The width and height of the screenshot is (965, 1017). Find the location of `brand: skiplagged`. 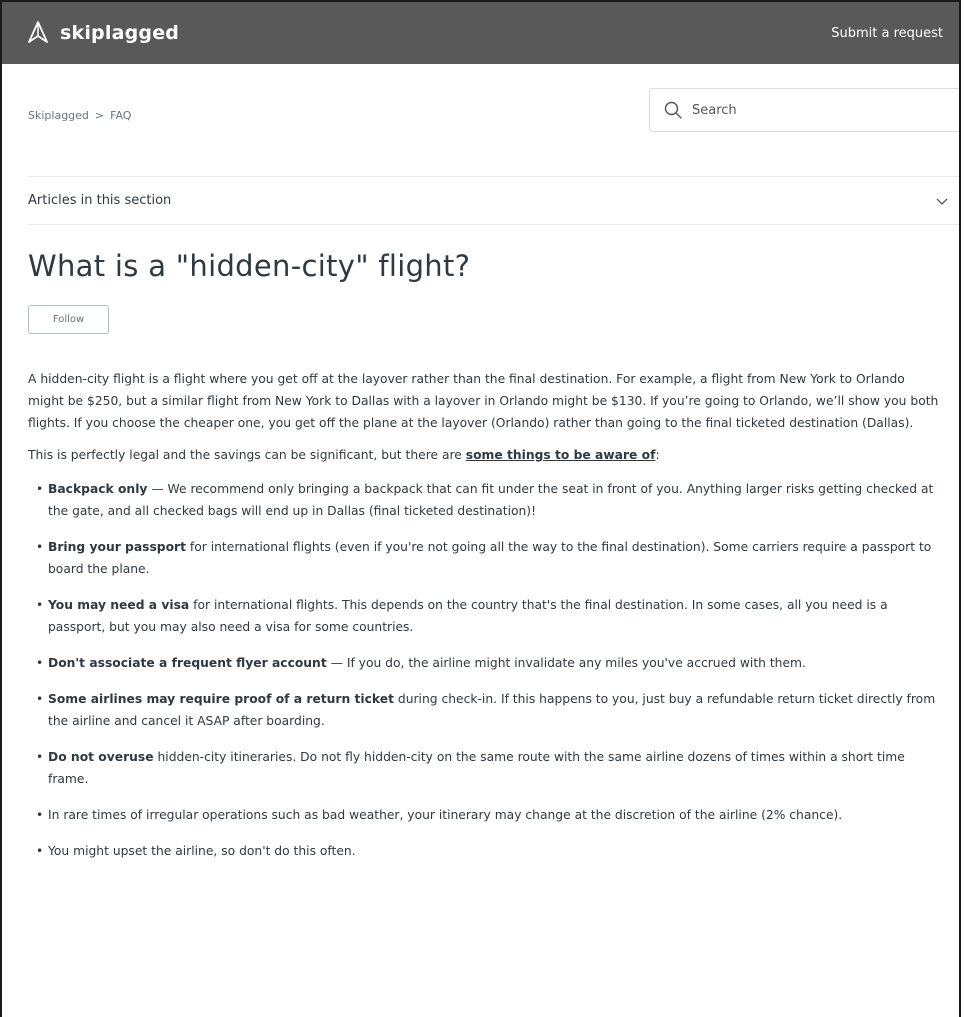

brand: skiplagged is located at coordinates (101, 33).